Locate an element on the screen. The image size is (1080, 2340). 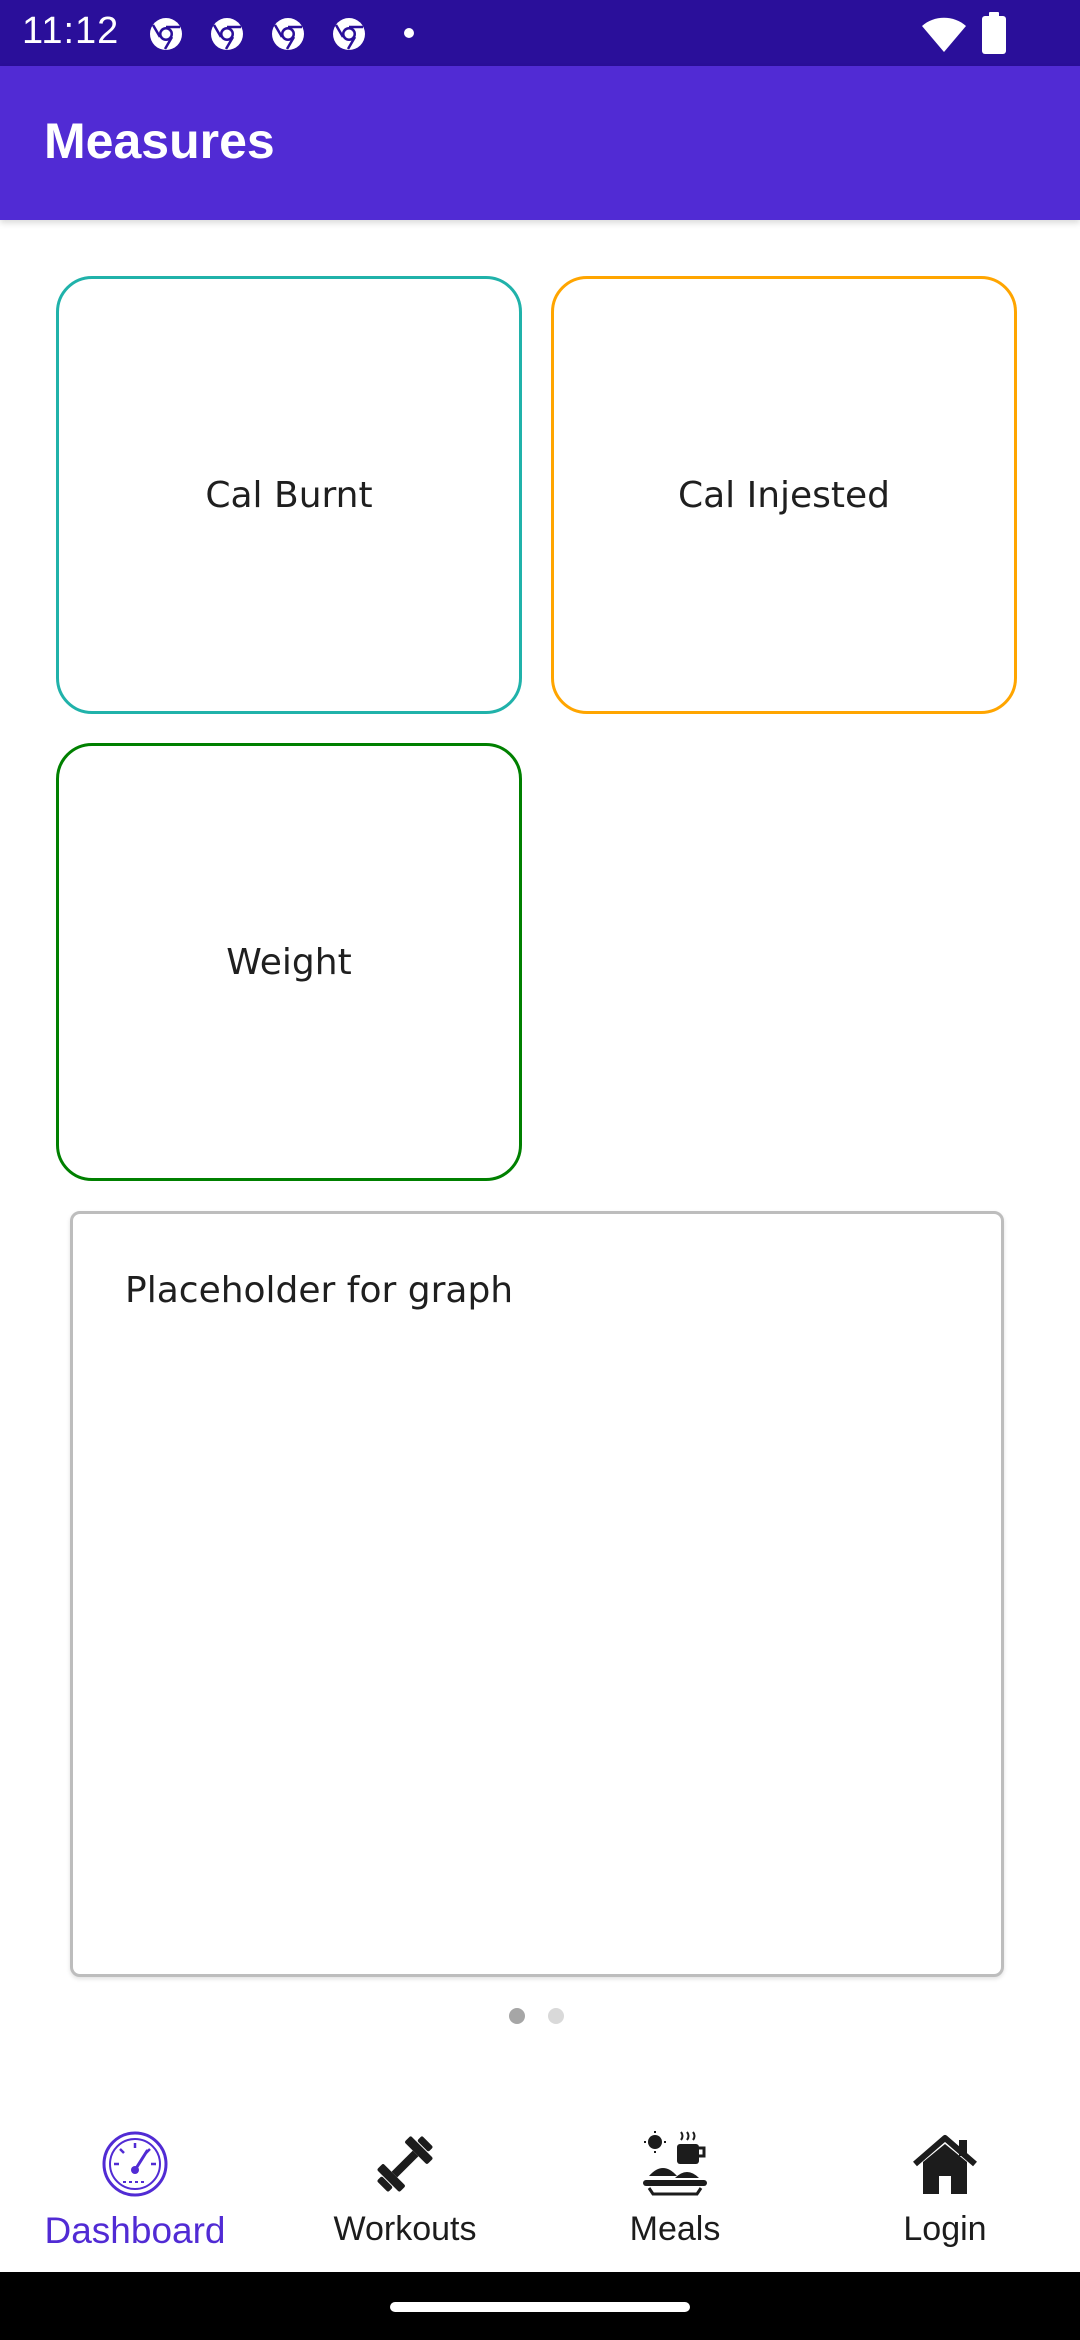
weight-tile: Weight is located at coordinates (289, 962).